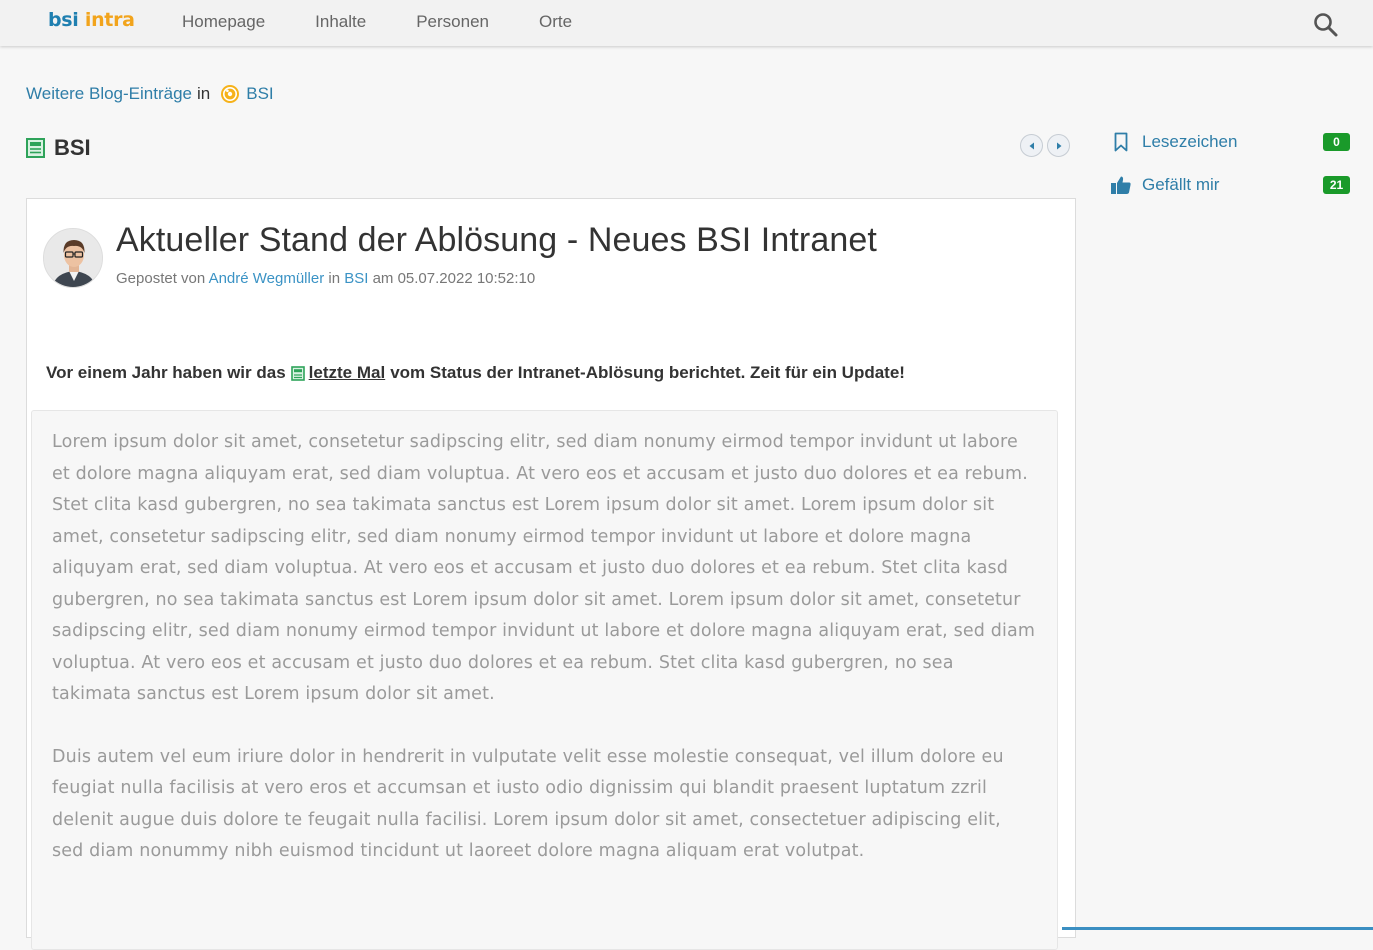  What do you see at coordinates (1336, 142) in the screenshot?
I see `bookmark-count-badge: 0` at bounding box center [1336, 142].